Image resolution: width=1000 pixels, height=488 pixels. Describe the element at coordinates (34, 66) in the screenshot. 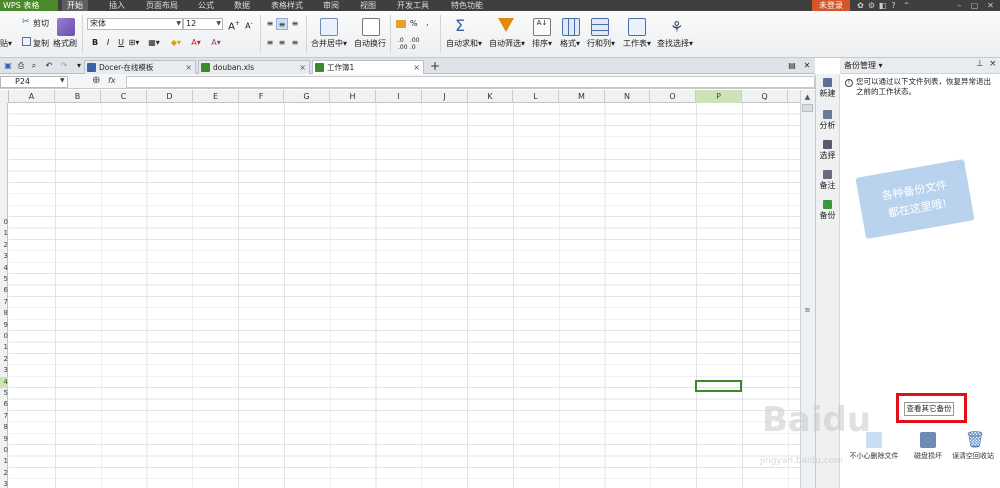

I see `print-preview-icon: ⌕` at that location.